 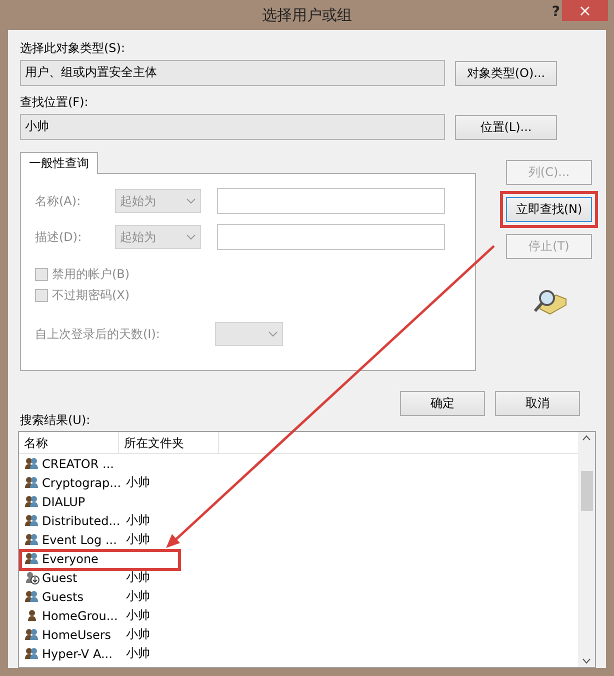 What do you see at coordinates (91, 274) in the screenshot?
I see `checkbox-label: 禁用的帐户(B)` at bounding box center [91, 274].